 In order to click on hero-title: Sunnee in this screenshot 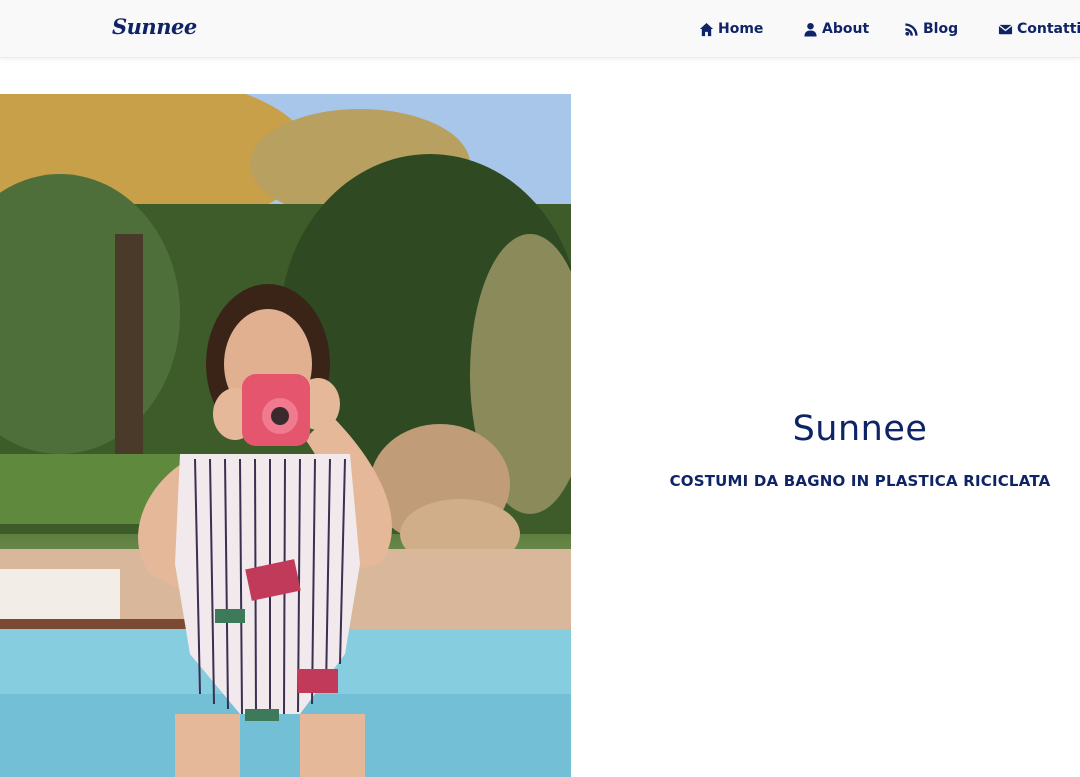, I will do `click(860, 429)`.